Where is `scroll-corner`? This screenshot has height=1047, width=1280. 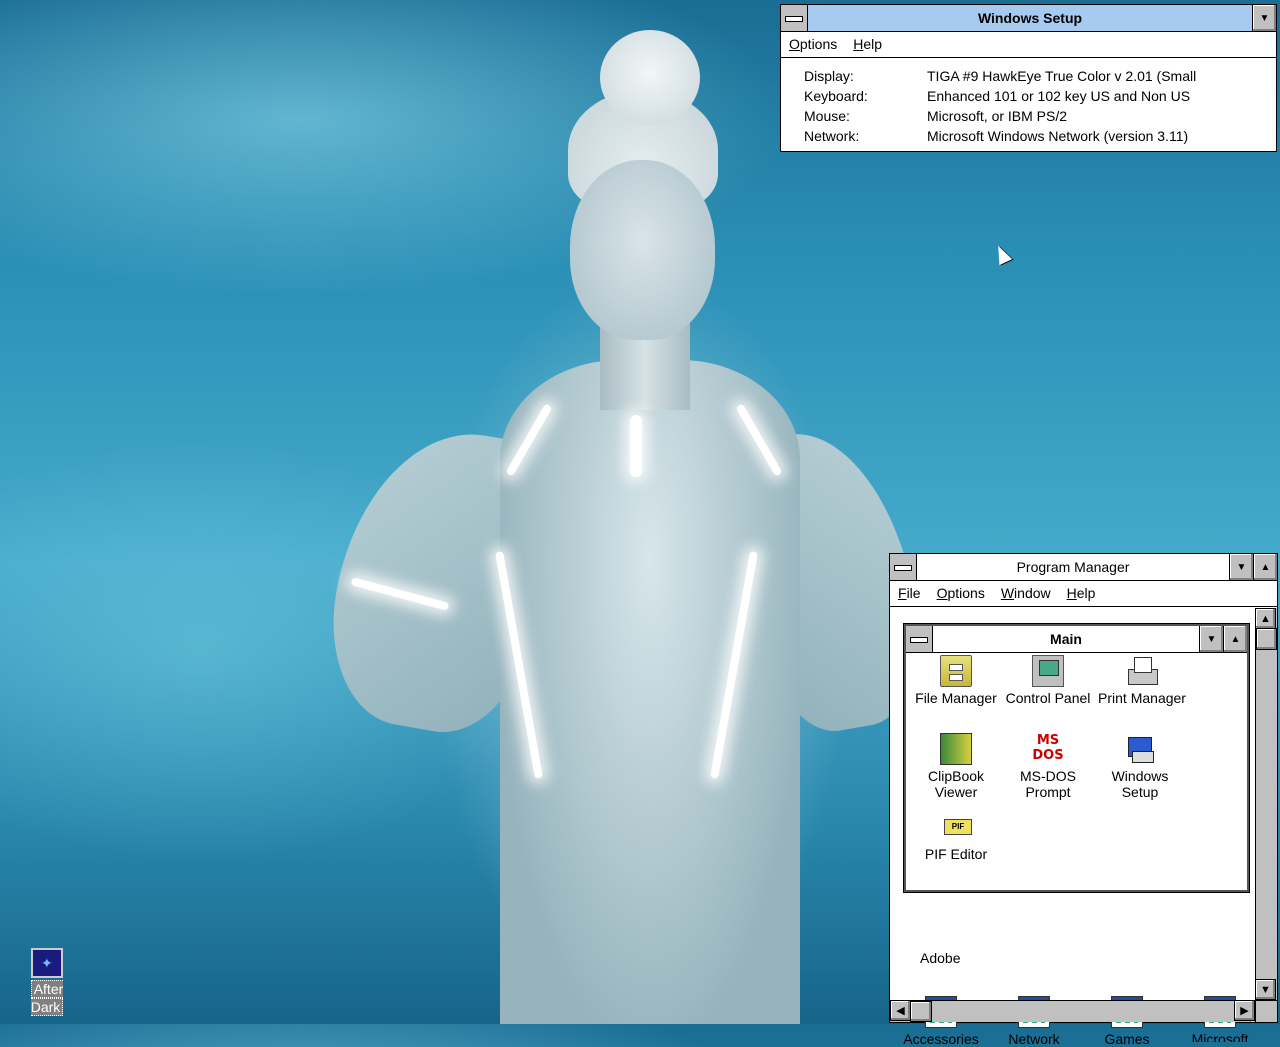
scroll-corner is located at coordinates (1266, 1011).